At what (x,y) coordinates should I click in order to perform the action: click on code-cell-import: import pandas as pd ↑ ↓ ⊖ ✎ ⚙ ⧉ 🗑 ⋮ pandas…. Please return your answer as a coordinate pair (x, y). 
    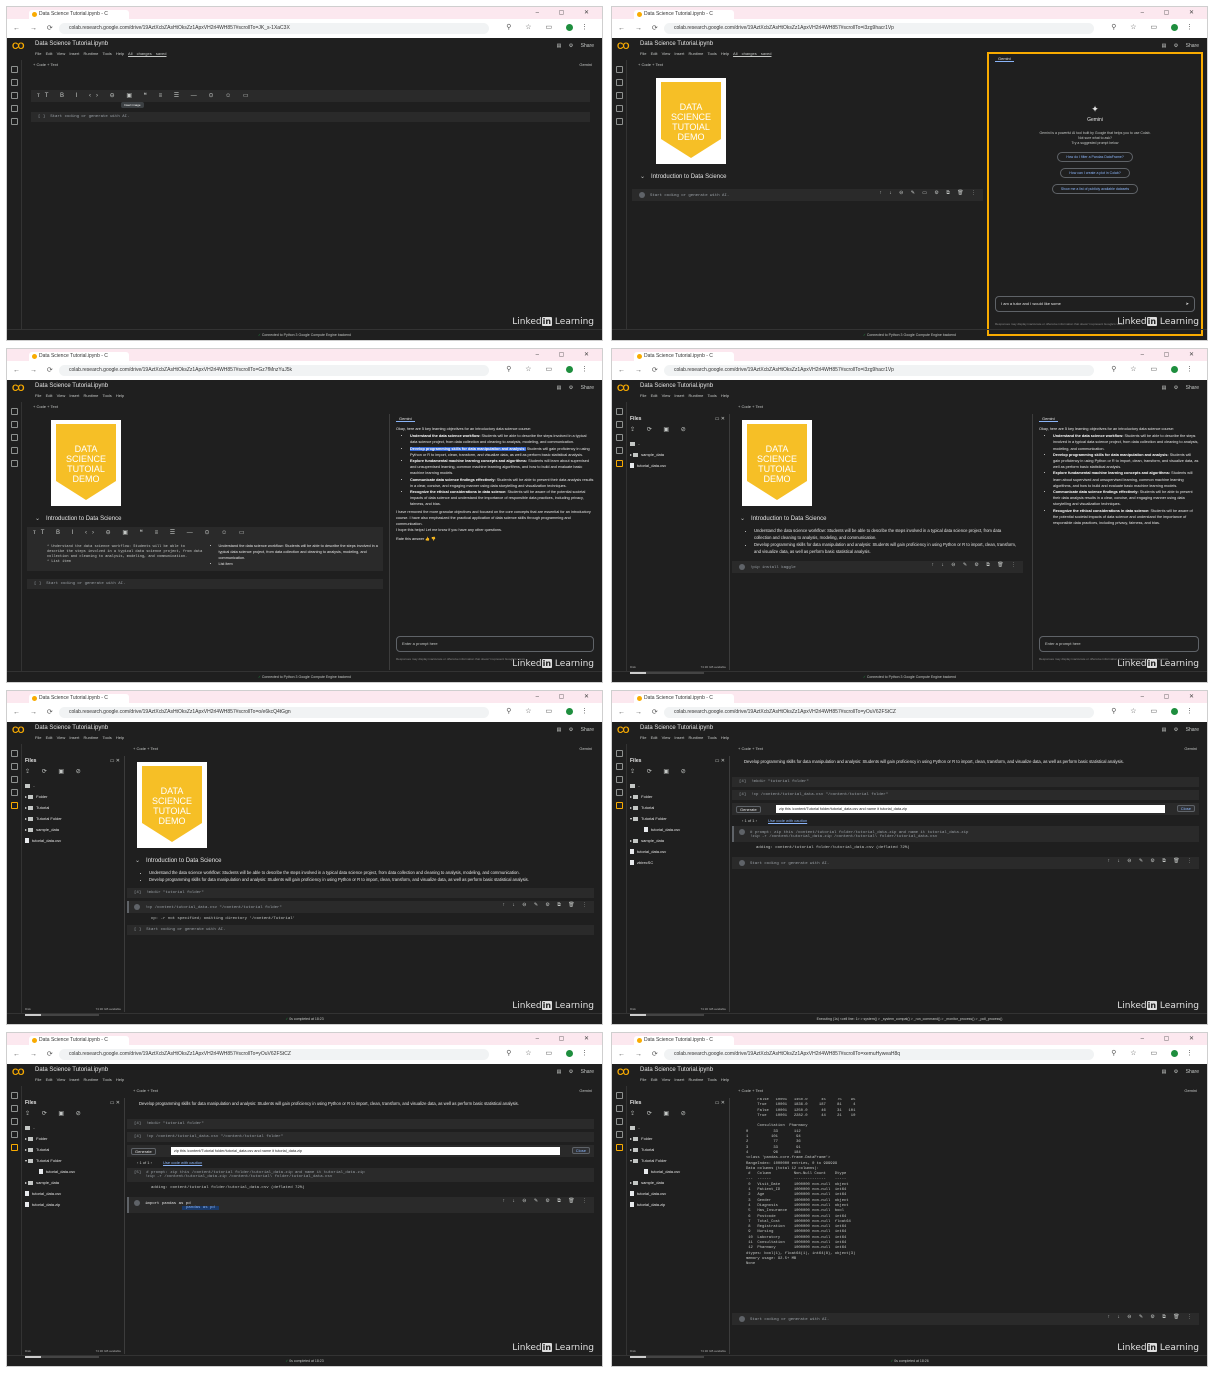
    Looking at the image, I should click on (360, 1205).